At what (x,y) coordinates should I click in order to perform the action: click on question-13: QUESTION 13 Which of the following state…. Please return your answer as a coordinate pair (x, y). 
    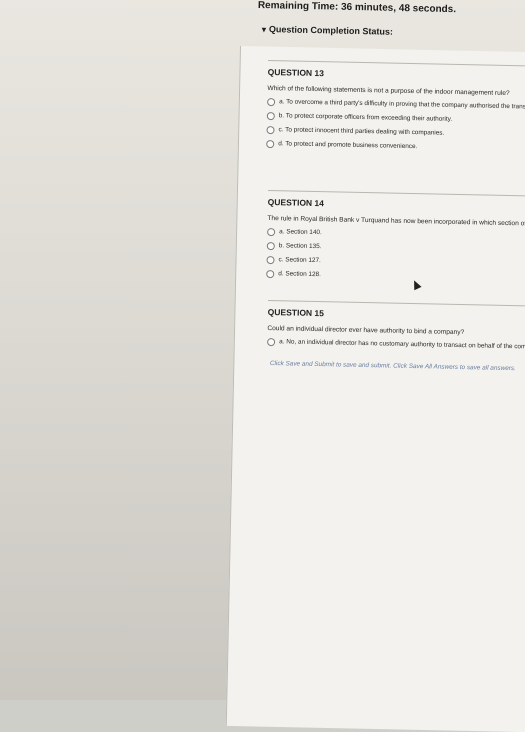
    Looking at the image, I should click on (395, 110).